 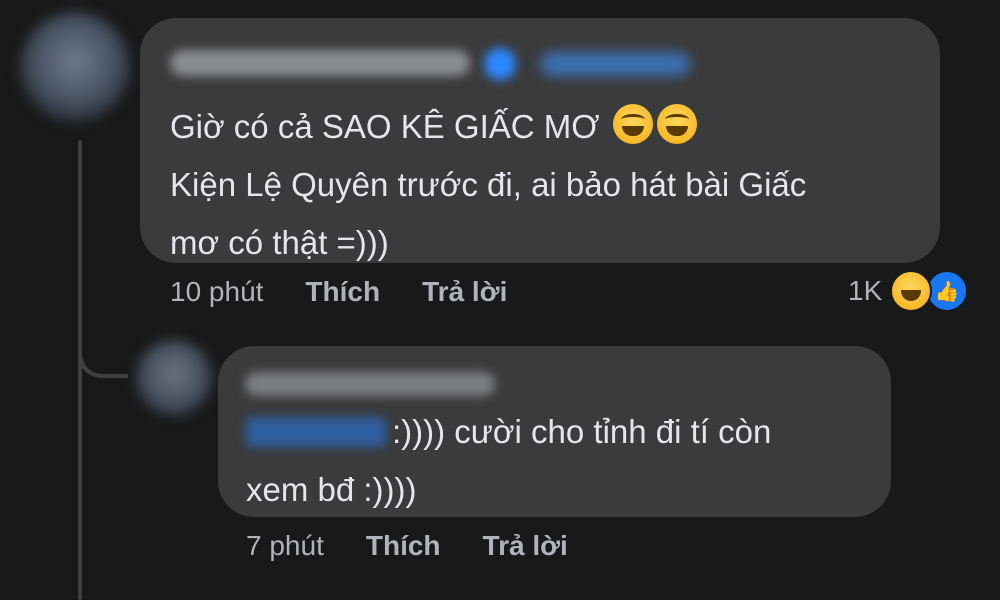 What do you see at coordinates (279, 242) in the screenshot?
I see `comment-line-3: mơ có thật =)))` at bounding box center [279, 242].